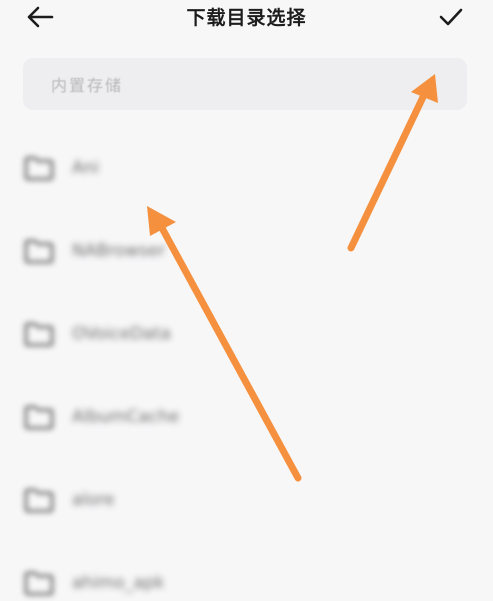 The width and height of the screenshot is (493, 601). I want to click on folder-name: ahimo_apk, so click(118, 582).